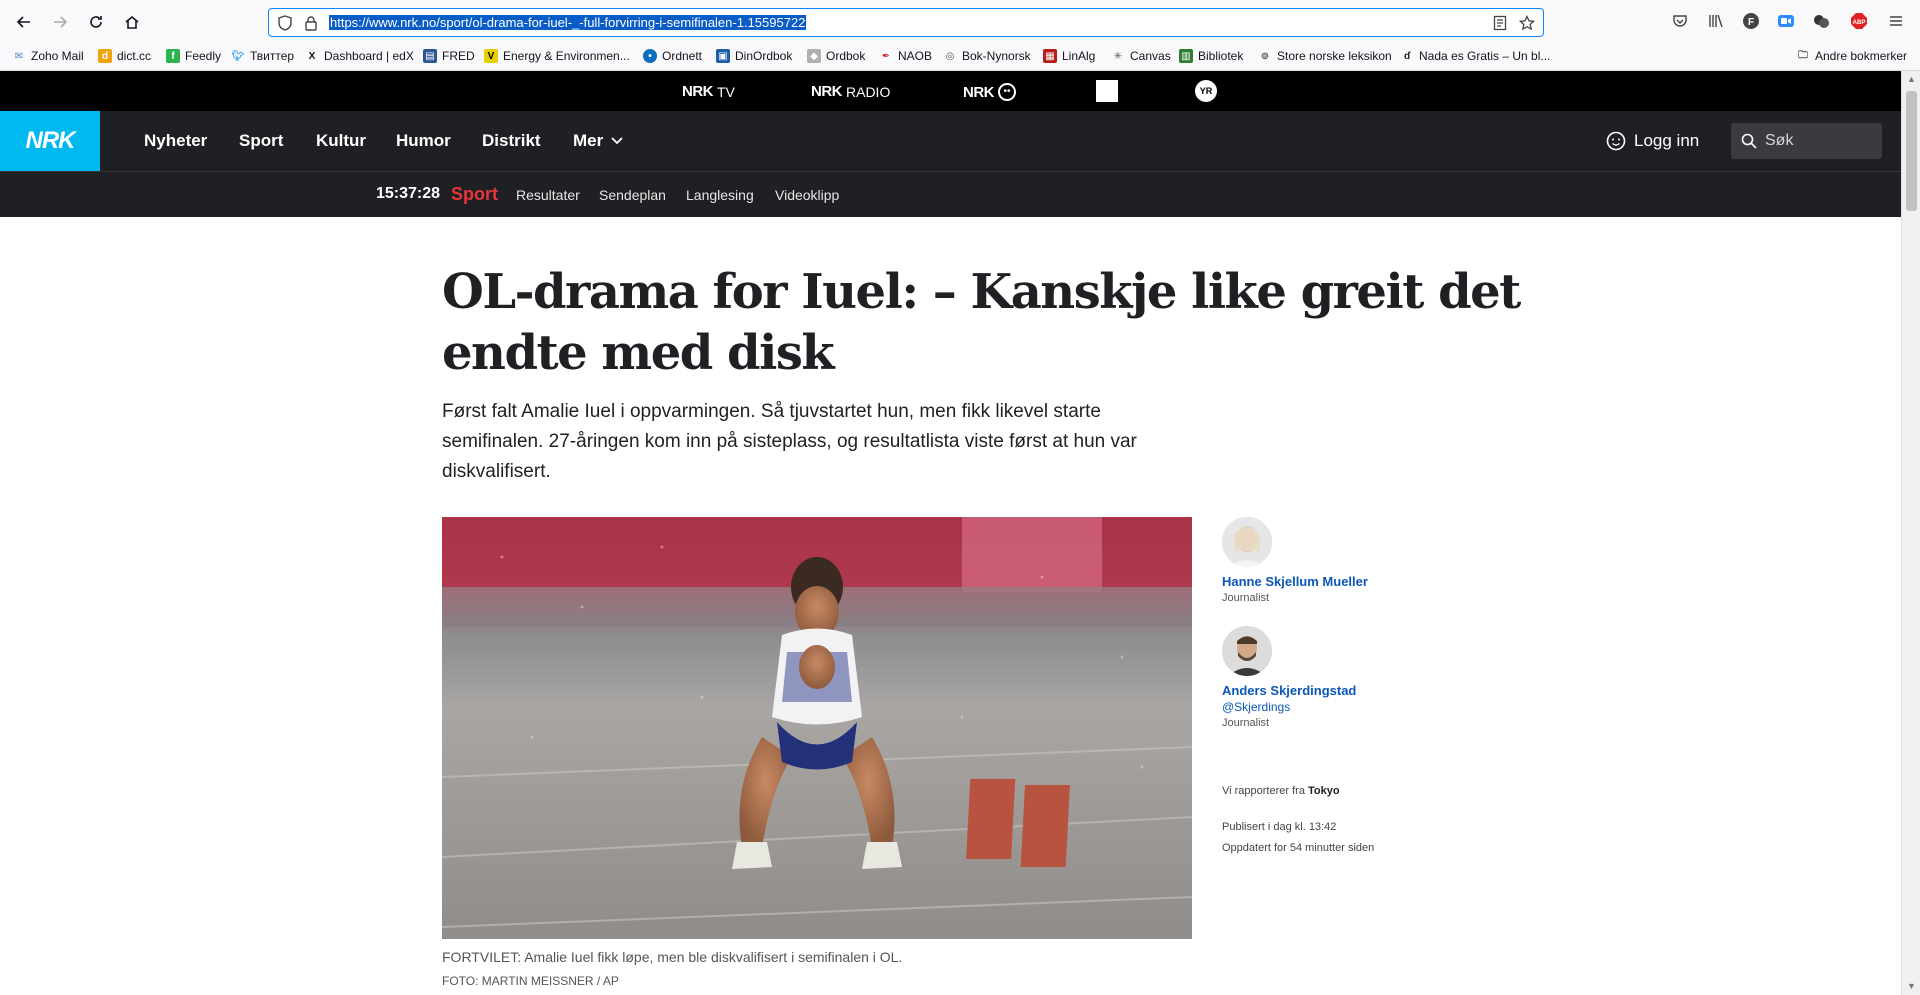 The height and width of the screenshot is (995, 1920). What do you see at coordinates (1821, 21) in the screenshot?
I see `extension-icon` at bounding box center [1821, 21].